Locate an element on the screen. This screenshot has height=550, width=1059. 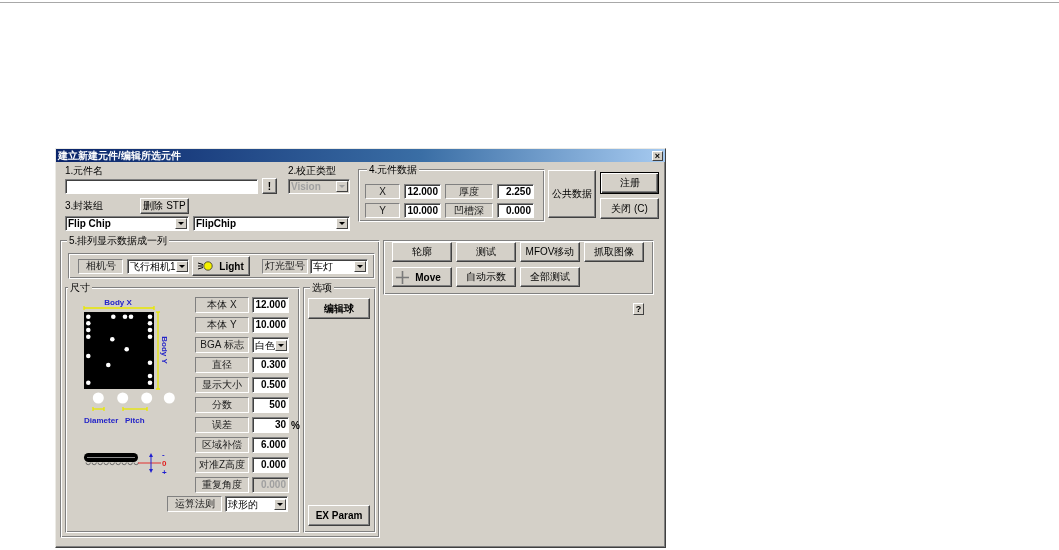
window-title: 建立新建元件/编辑所选元件 is located at coordinates (119, 155).